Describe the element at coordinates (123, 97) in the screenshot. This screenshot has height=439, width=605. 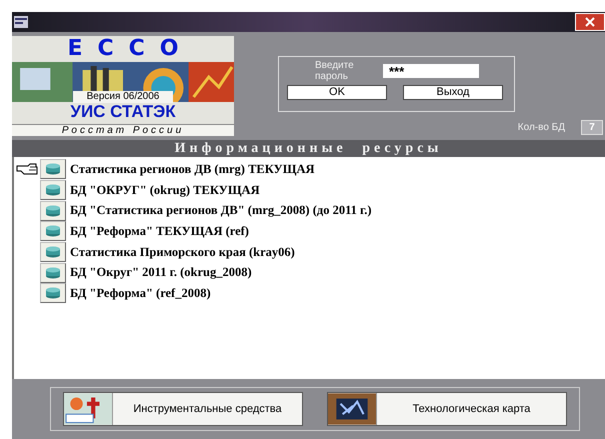
I see `version-label: Версия 06/2006` at that location.